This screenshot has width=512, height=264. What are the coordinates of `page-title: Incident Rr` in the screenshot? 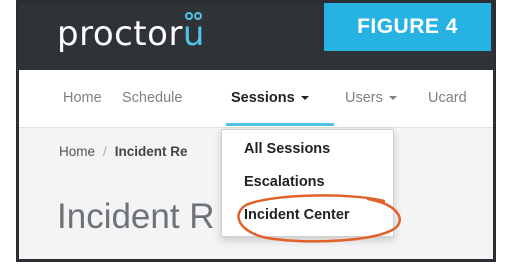 It's located at (204, 217).